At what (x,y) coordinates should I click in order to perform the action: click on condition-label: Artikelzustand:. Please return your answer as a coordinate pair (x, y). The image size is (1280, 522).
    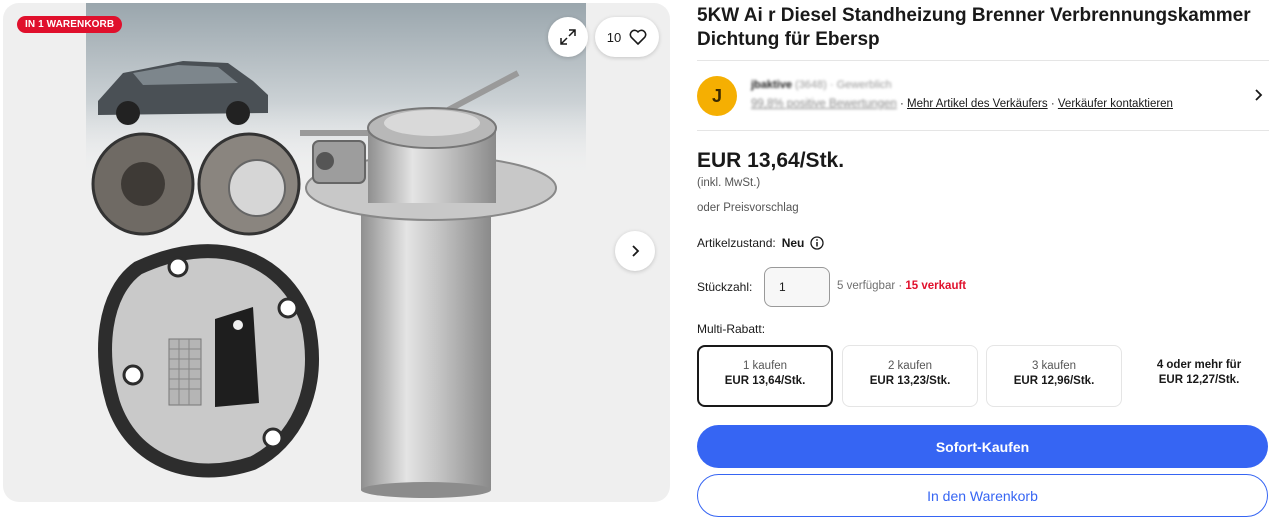
    Looking at the image, I should click on (736, 243).